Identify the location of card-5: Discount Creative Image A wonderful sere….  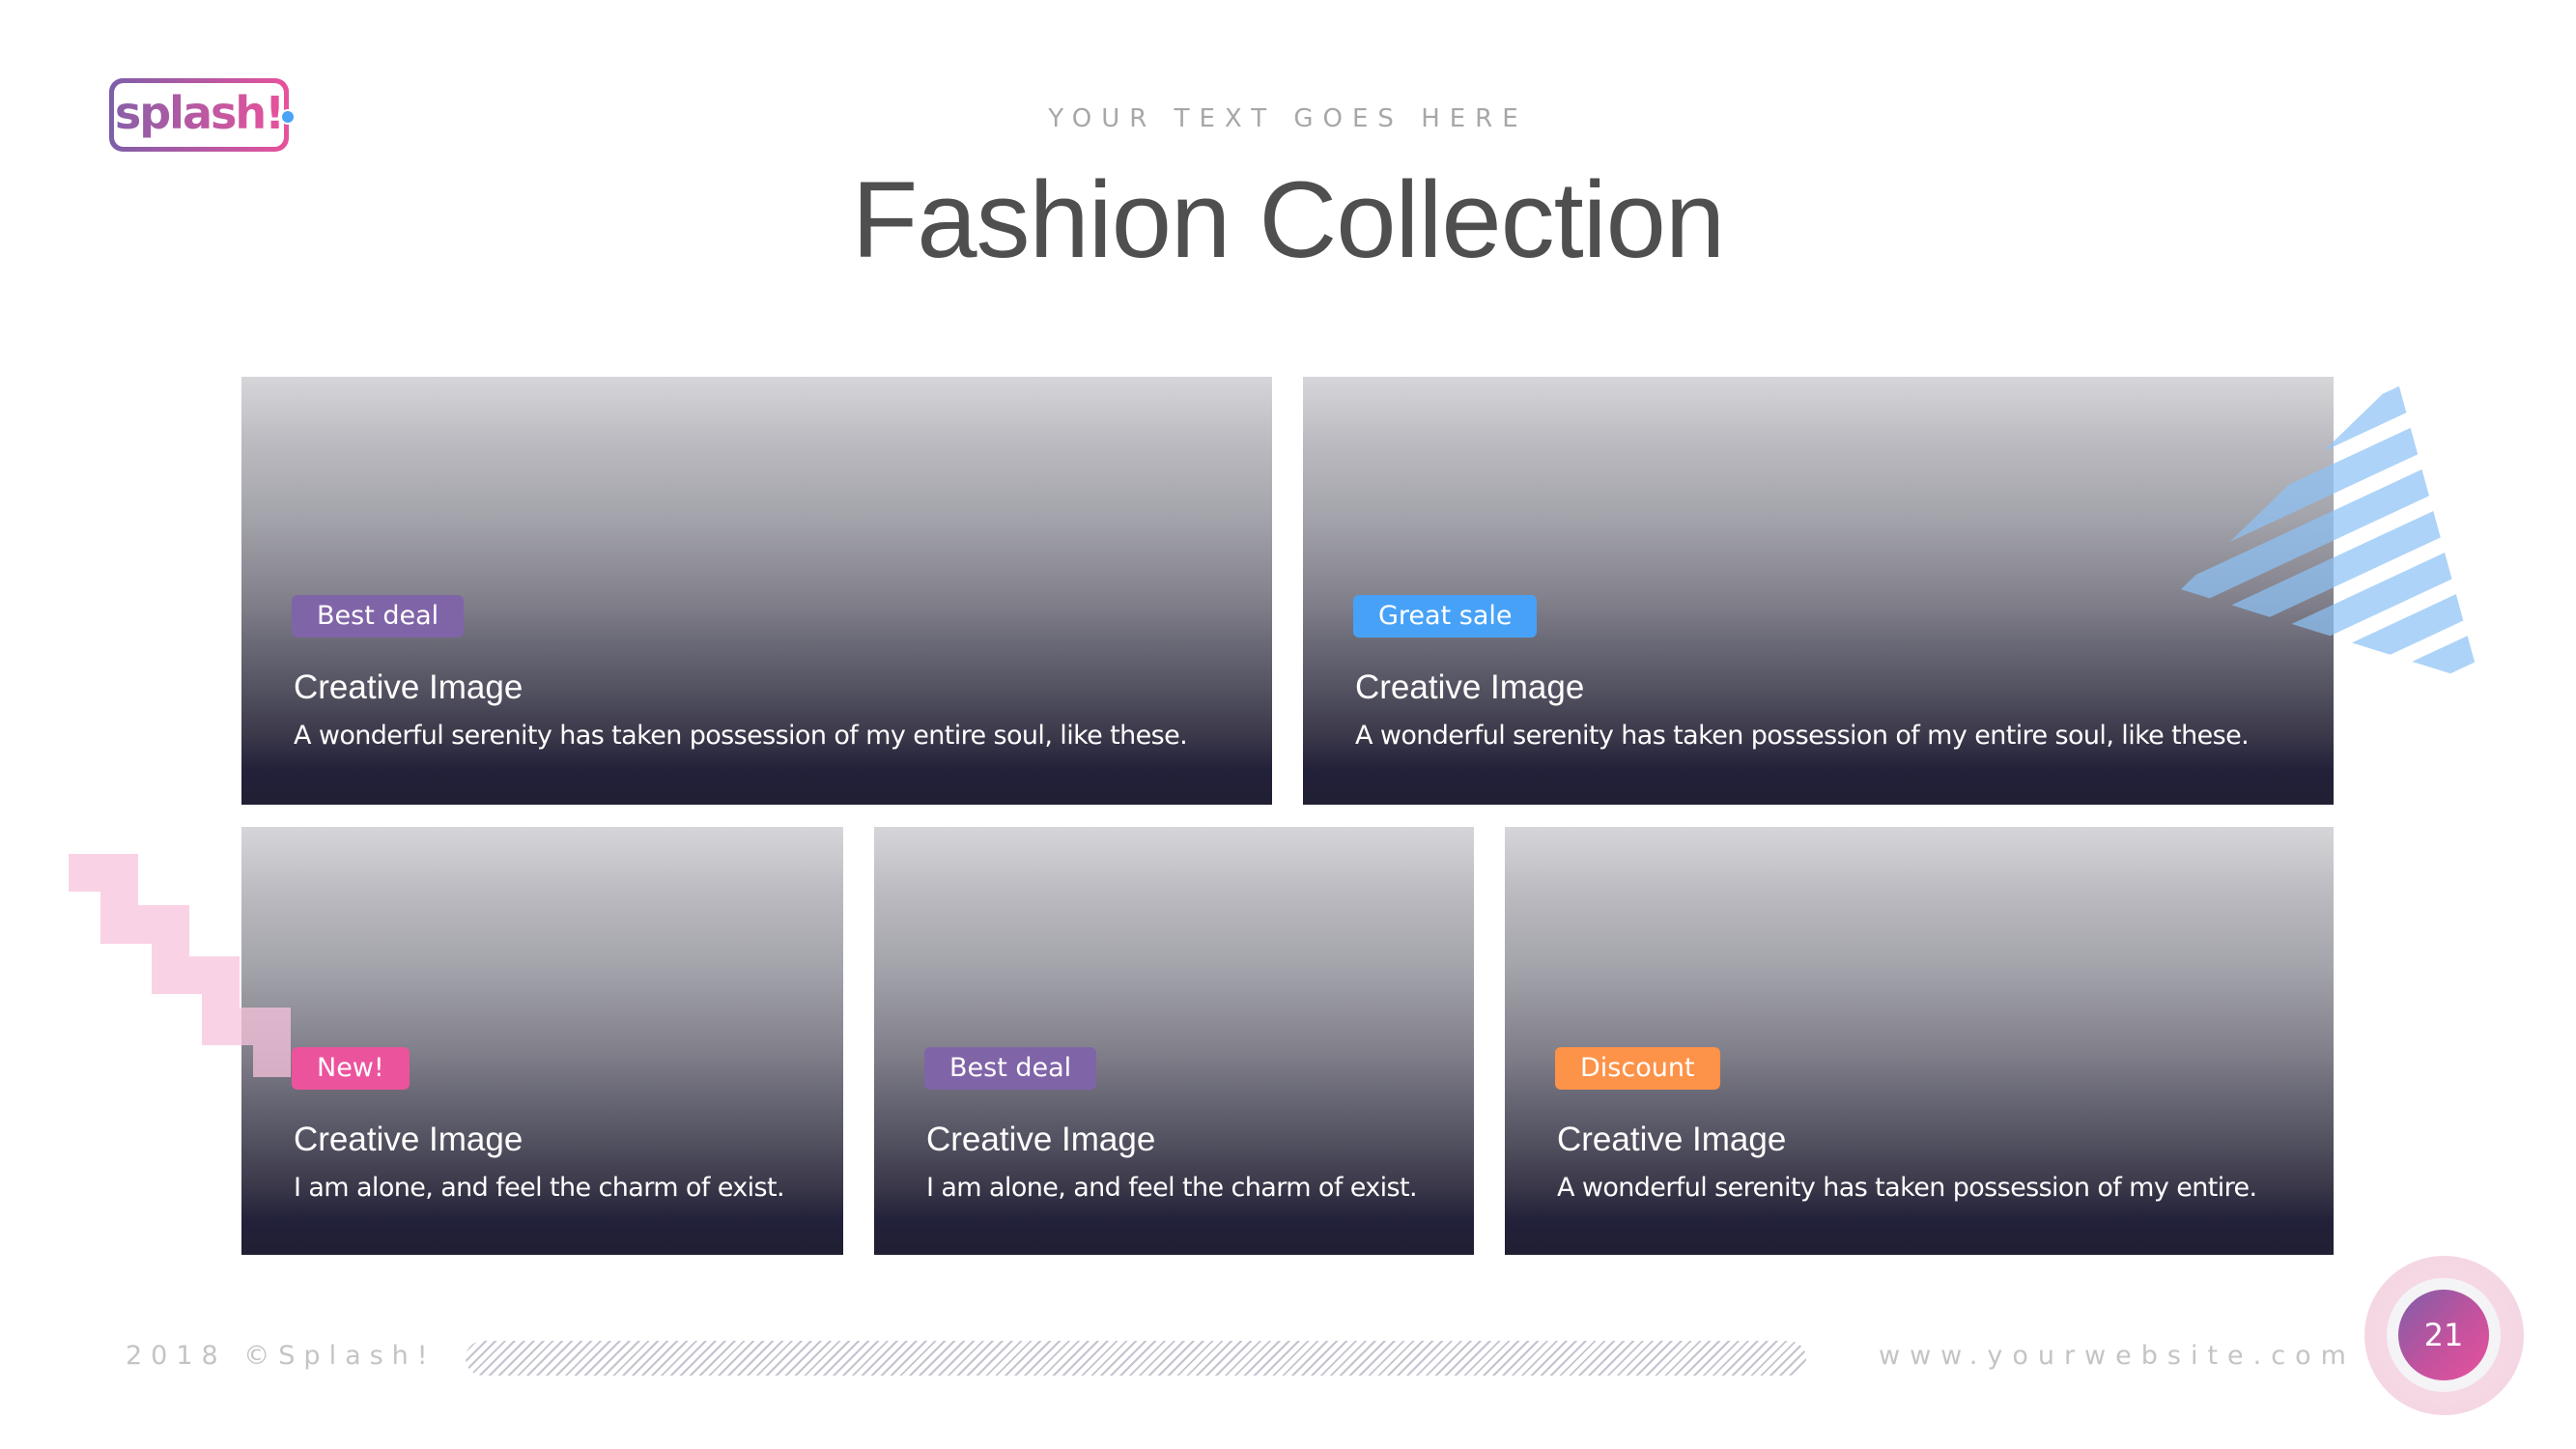
(1919, 1041).